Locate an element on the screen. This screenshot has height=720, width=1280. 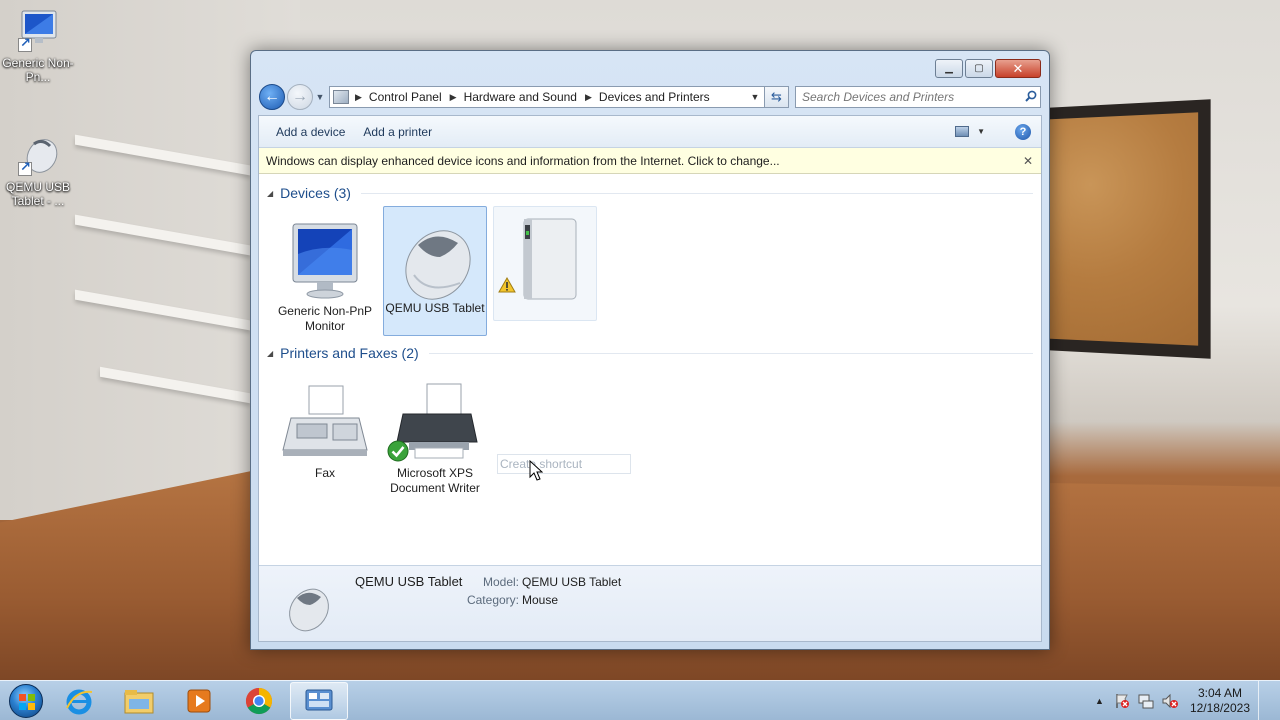
default-printer-checkmark-icon is located at coordinates (398, 451).